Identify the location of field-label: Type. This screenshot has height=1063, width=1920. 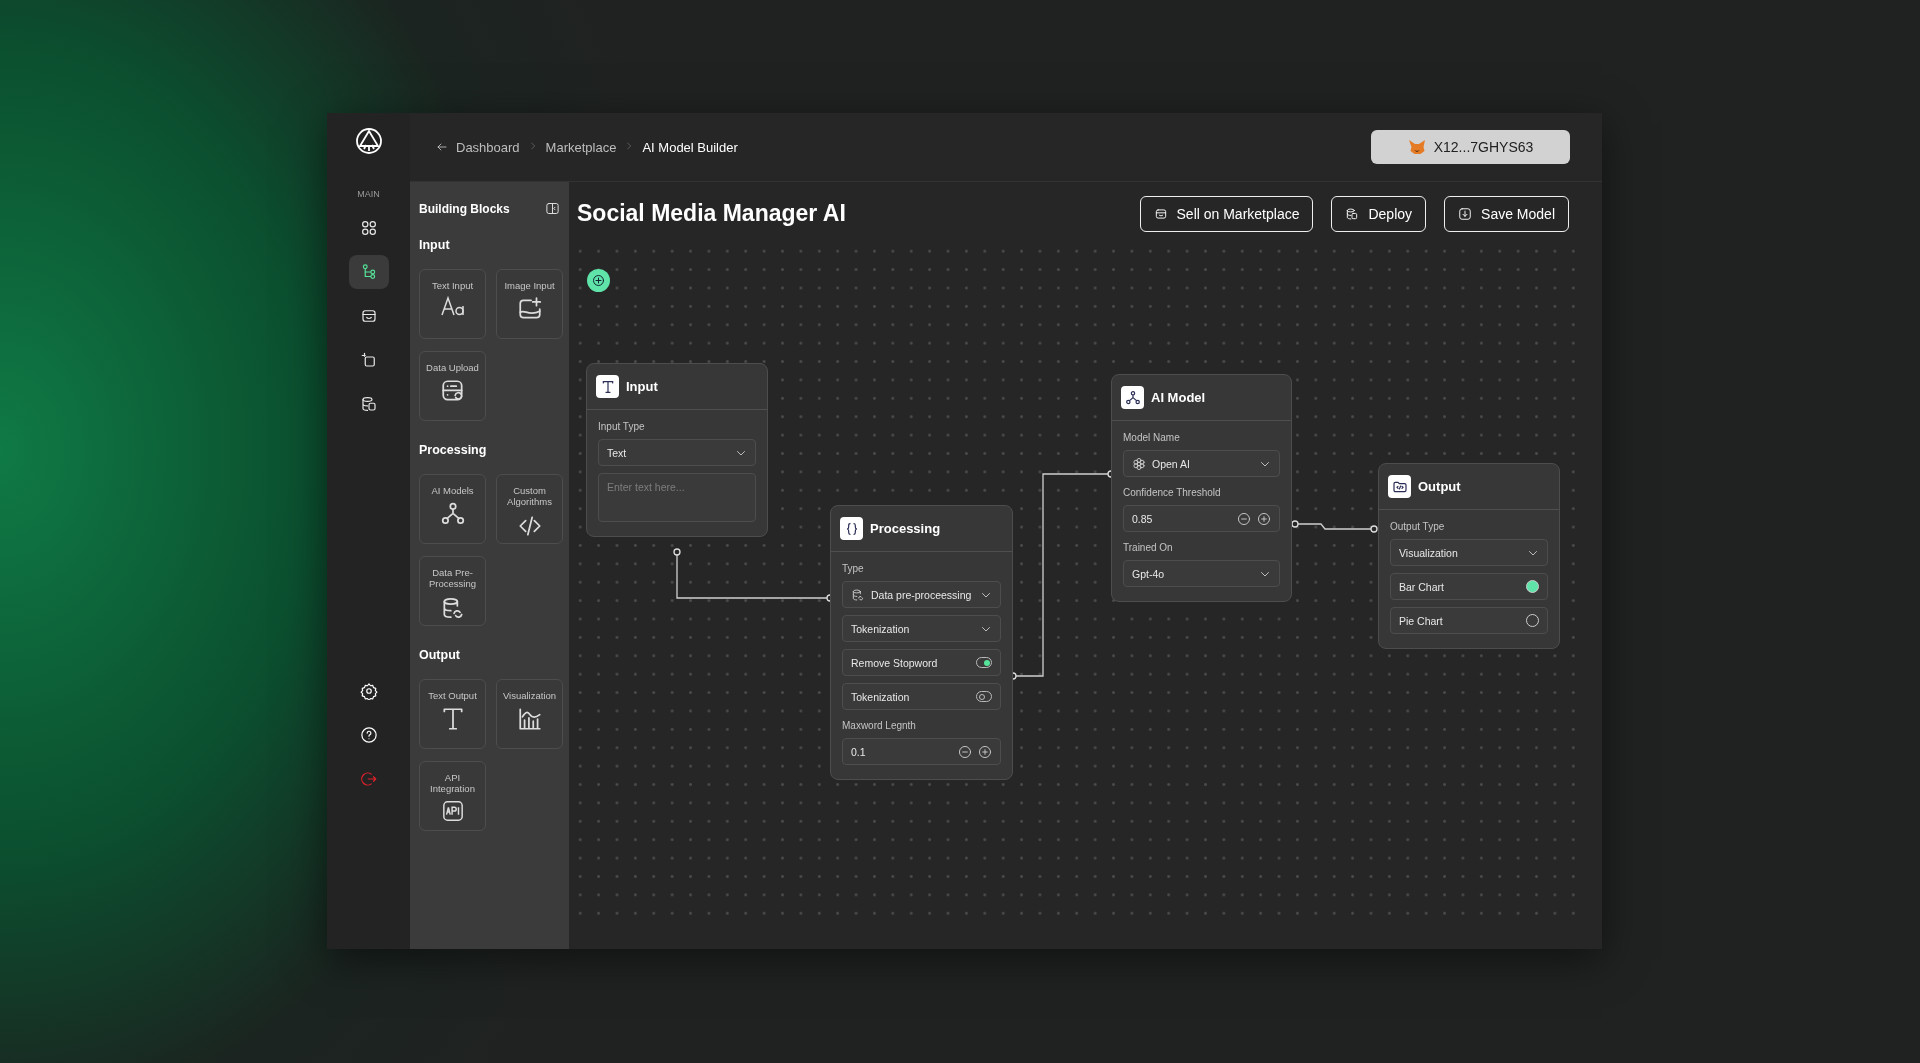
(853, 568).